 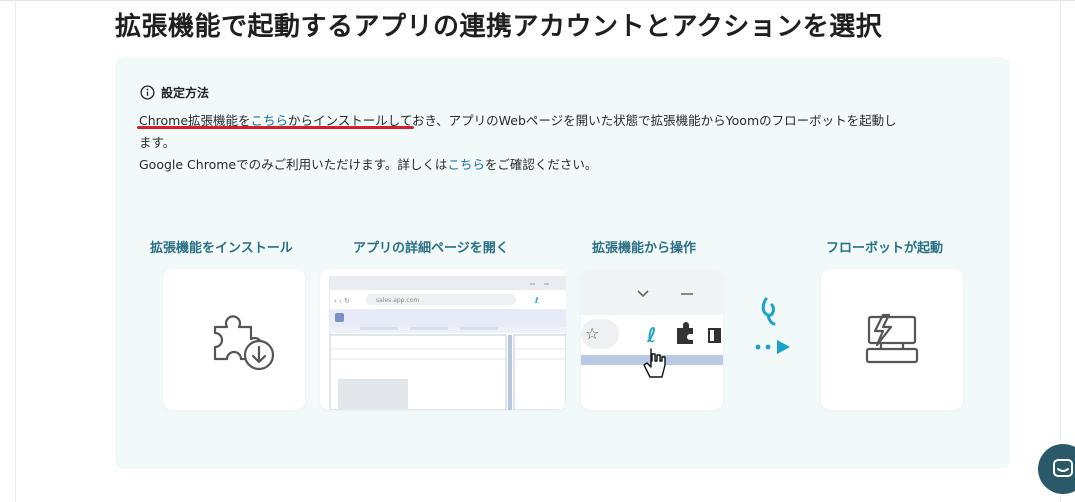 What do you see at coordinates (221, 248) in the screenshot?
I see `step-label-install: 拡張機能をインストール` at bounding box center [221, 248].